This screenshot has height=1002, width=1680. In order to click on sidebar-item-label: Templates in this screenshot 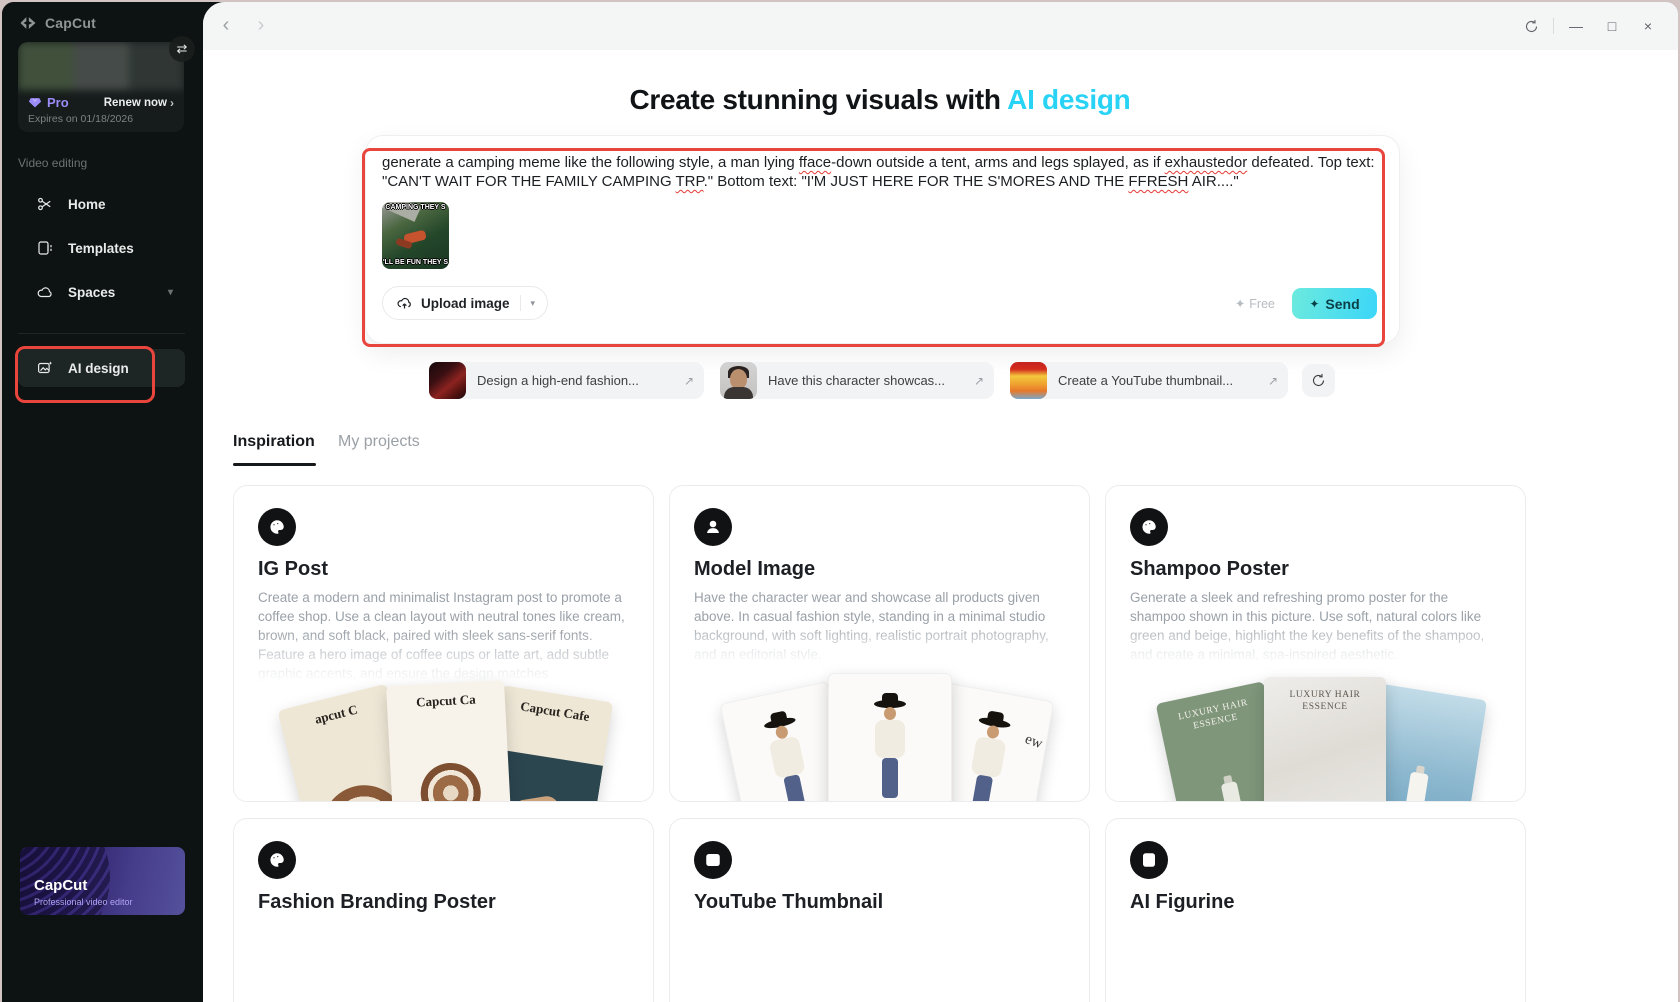, I will do `click(101, 248)`.